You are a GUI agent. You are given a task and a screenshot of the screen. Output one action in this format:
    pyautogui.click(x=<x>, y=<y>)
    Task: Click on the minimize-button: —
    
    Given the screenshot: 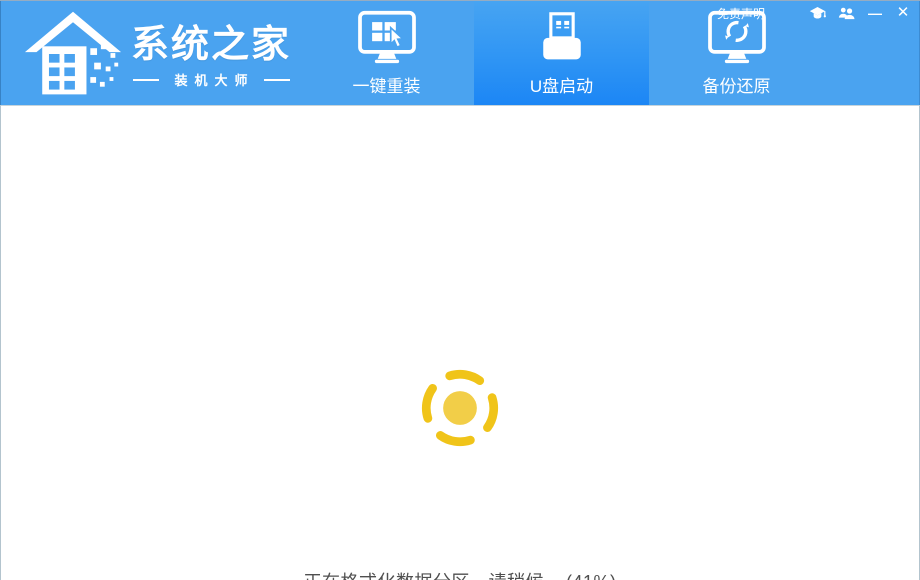 What is the action you would take?
    pyautogui.click(x=875, y=13)
    